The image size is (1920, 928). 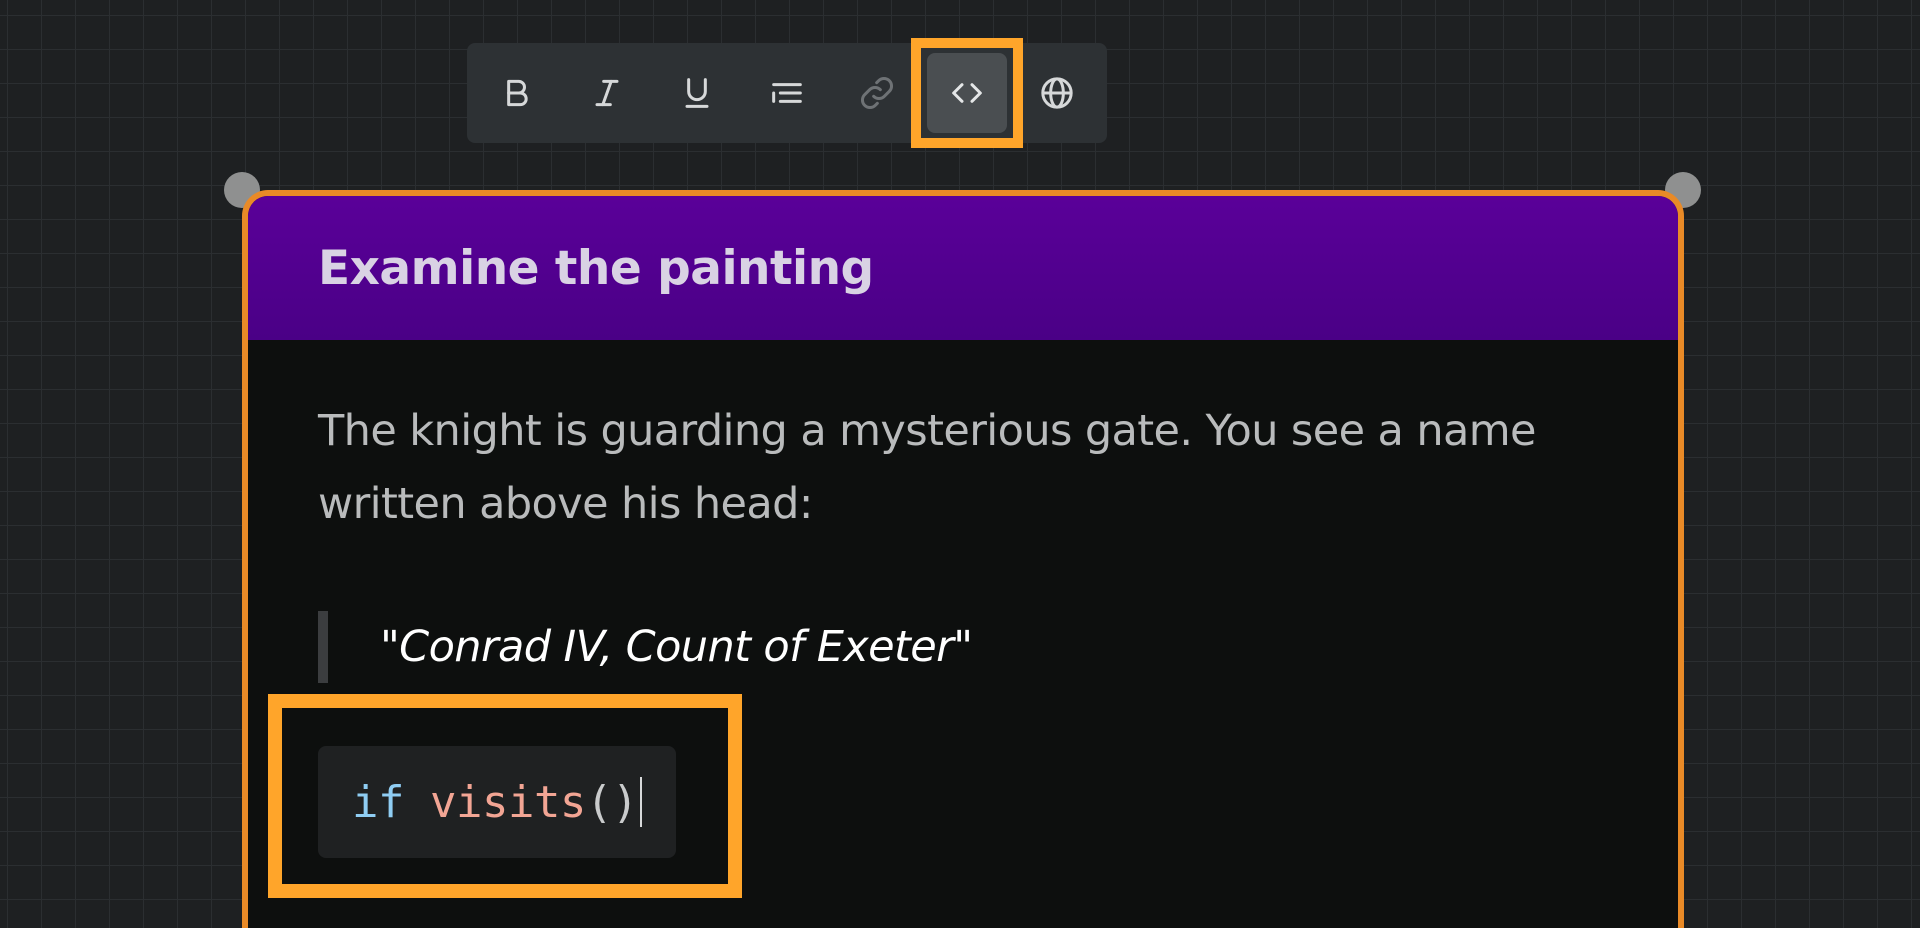 I want to click on node-title: Examine the painting, so click(x=596, y=268).